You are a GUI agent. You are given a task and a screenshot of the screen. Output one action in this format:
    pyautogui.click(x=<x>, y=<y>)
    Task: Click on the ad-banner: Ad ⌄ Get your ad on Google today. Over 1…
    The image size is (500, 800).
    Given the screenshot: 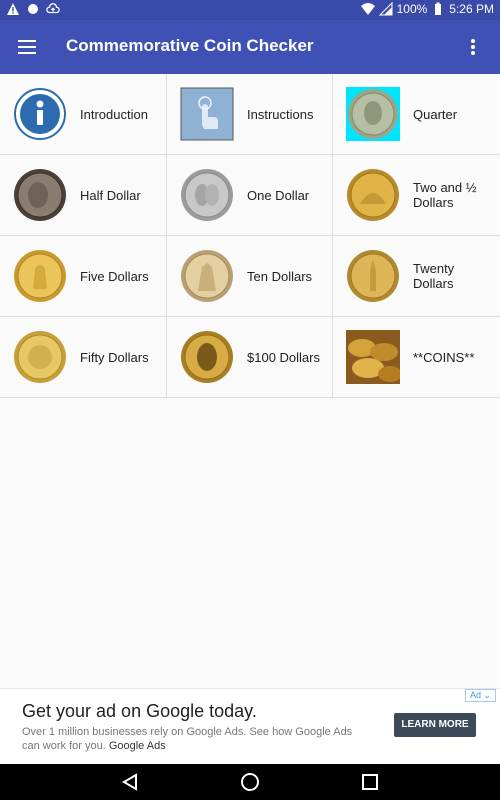 What is the action you would take?
    pyautogui.click(x=250, y=726)
    